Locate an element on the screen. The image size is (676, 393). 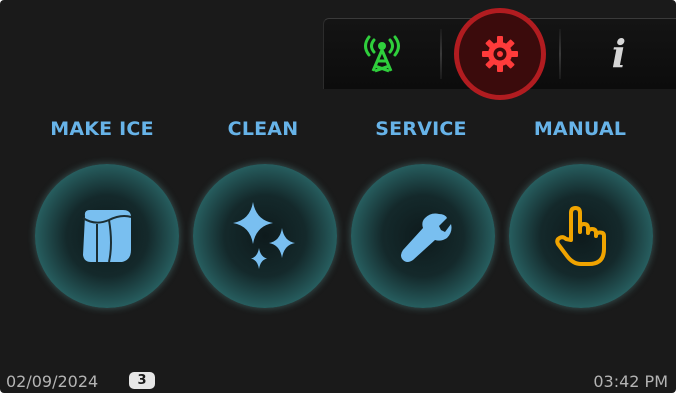
info-icon: i is located at coordinates (619, 53).